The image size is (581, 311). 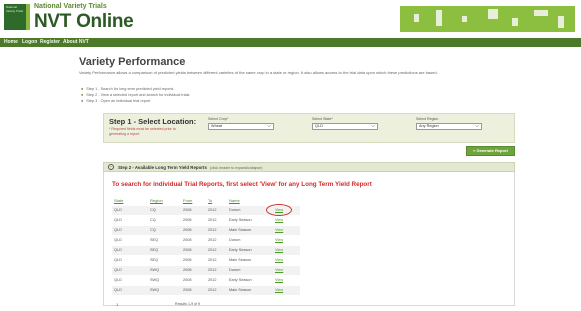 What do you see at coordinates (206, 260) in the screenshot?
I see `table-row: QLD SEQ 2008 2012 Main Season View` at bounding box center [206, 260].